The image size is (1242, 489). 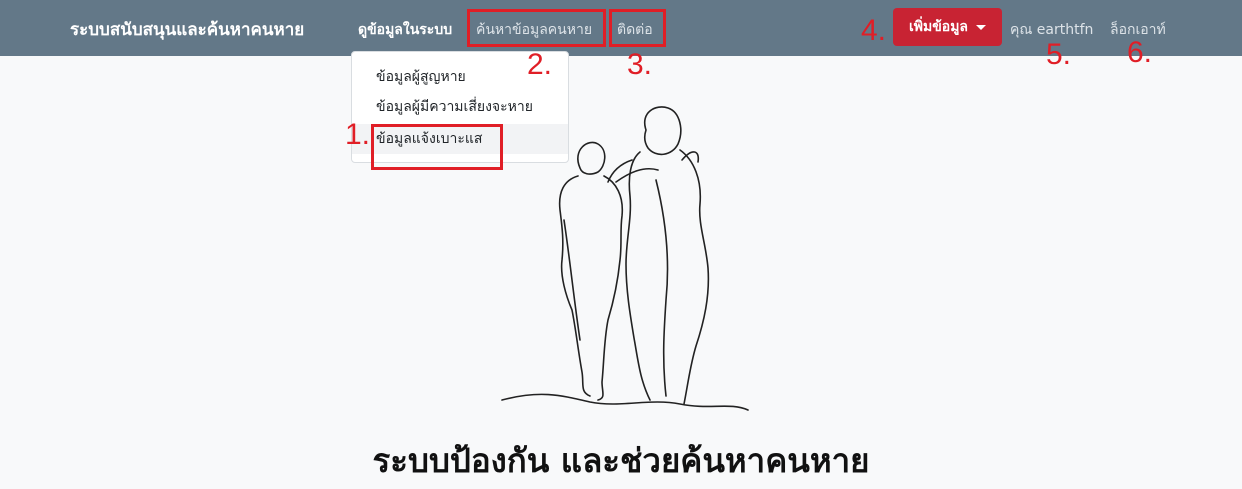 I want to click on annotation-label-1: 1., so click(x=358, y=134).